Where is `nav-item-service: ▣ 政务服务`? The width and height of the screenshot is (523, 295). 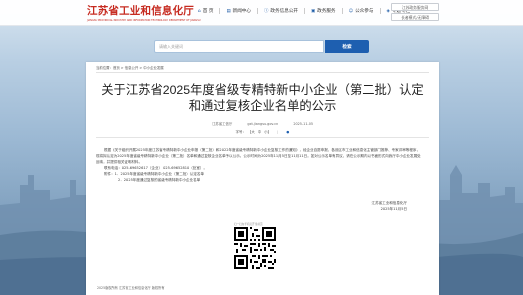 nav-item-service: ▣ 政务服务 is located at coordinates (323, 11).